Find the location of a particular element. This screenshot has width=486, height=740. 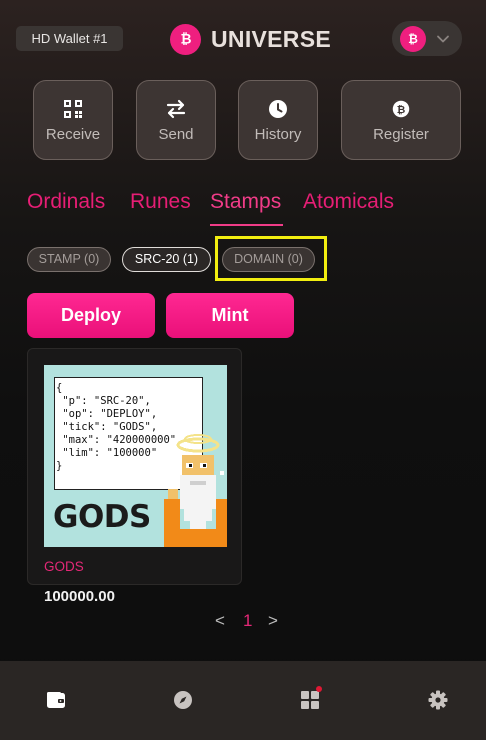

token-image-caption: GODS is located at coordinates (102, 517).